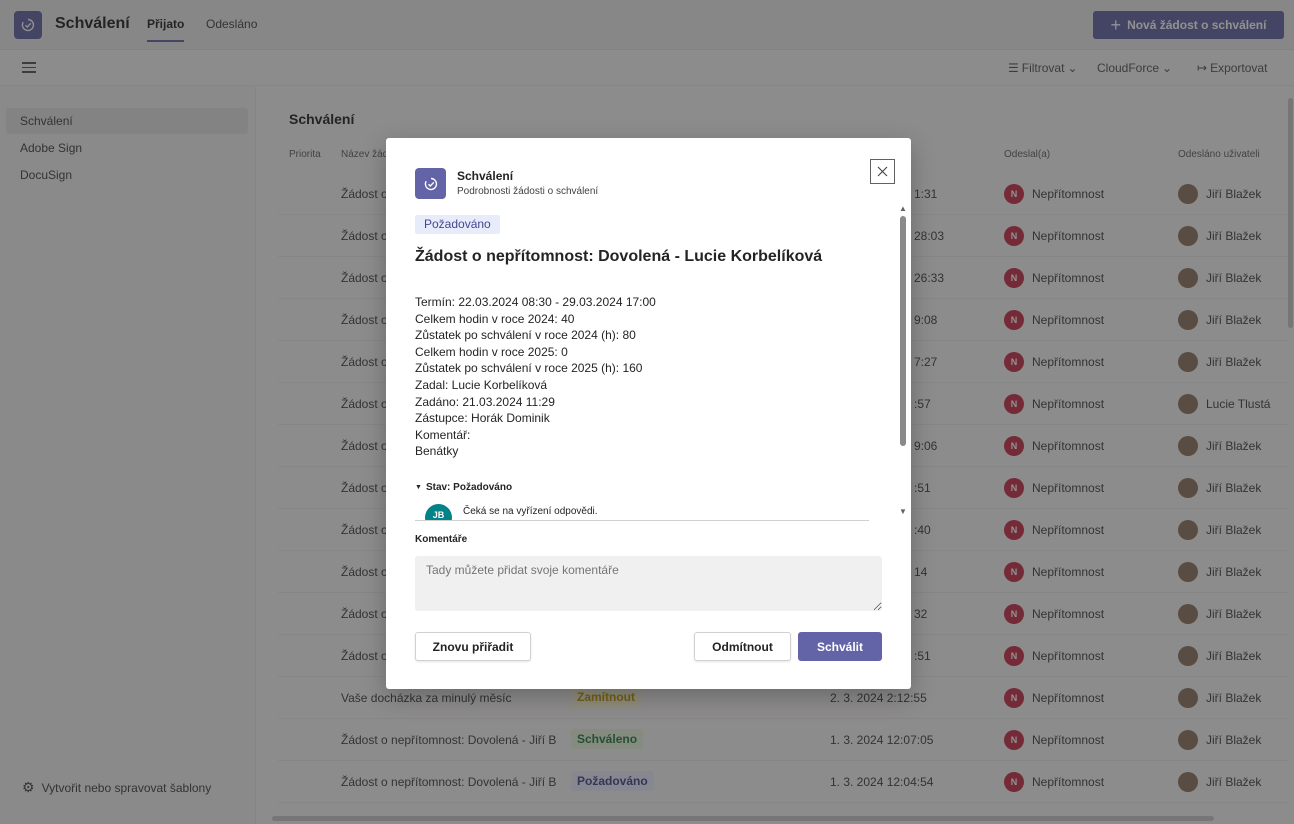 This screenshot has width=1294, height=824. What do you see at coordinates (438, 512) in the screenshot?
I see `avatar: JB` at bounding box center [438, 512].